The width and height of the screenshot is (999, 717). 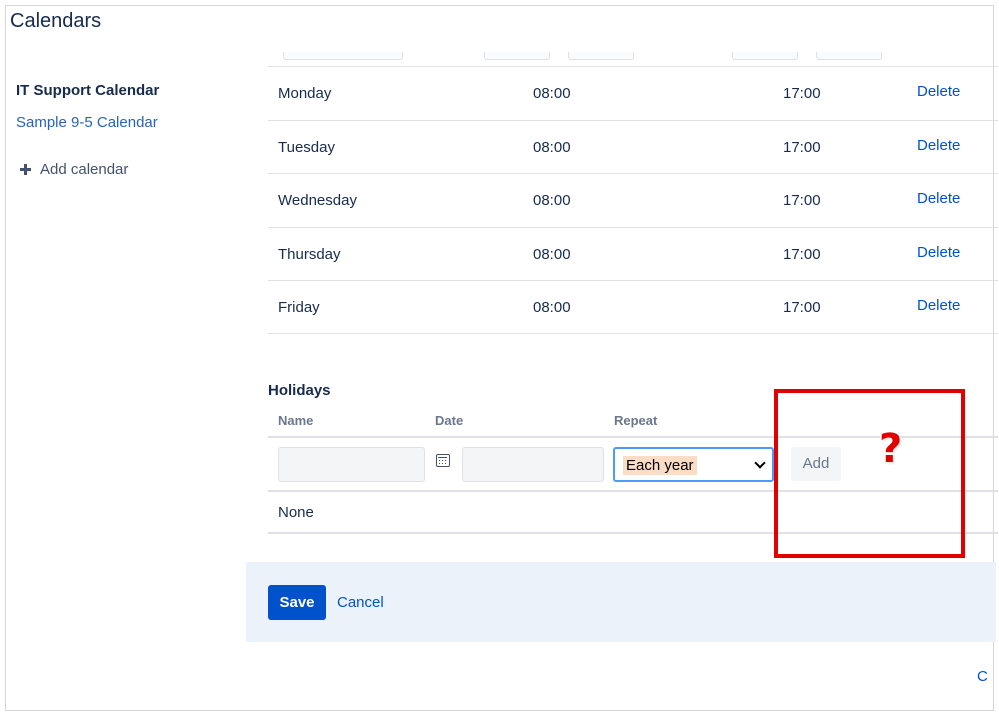 What do you see at coordinates (601, 56) in the screenshot?
I see `start-minute-partial` at bounding box center [601, 56].